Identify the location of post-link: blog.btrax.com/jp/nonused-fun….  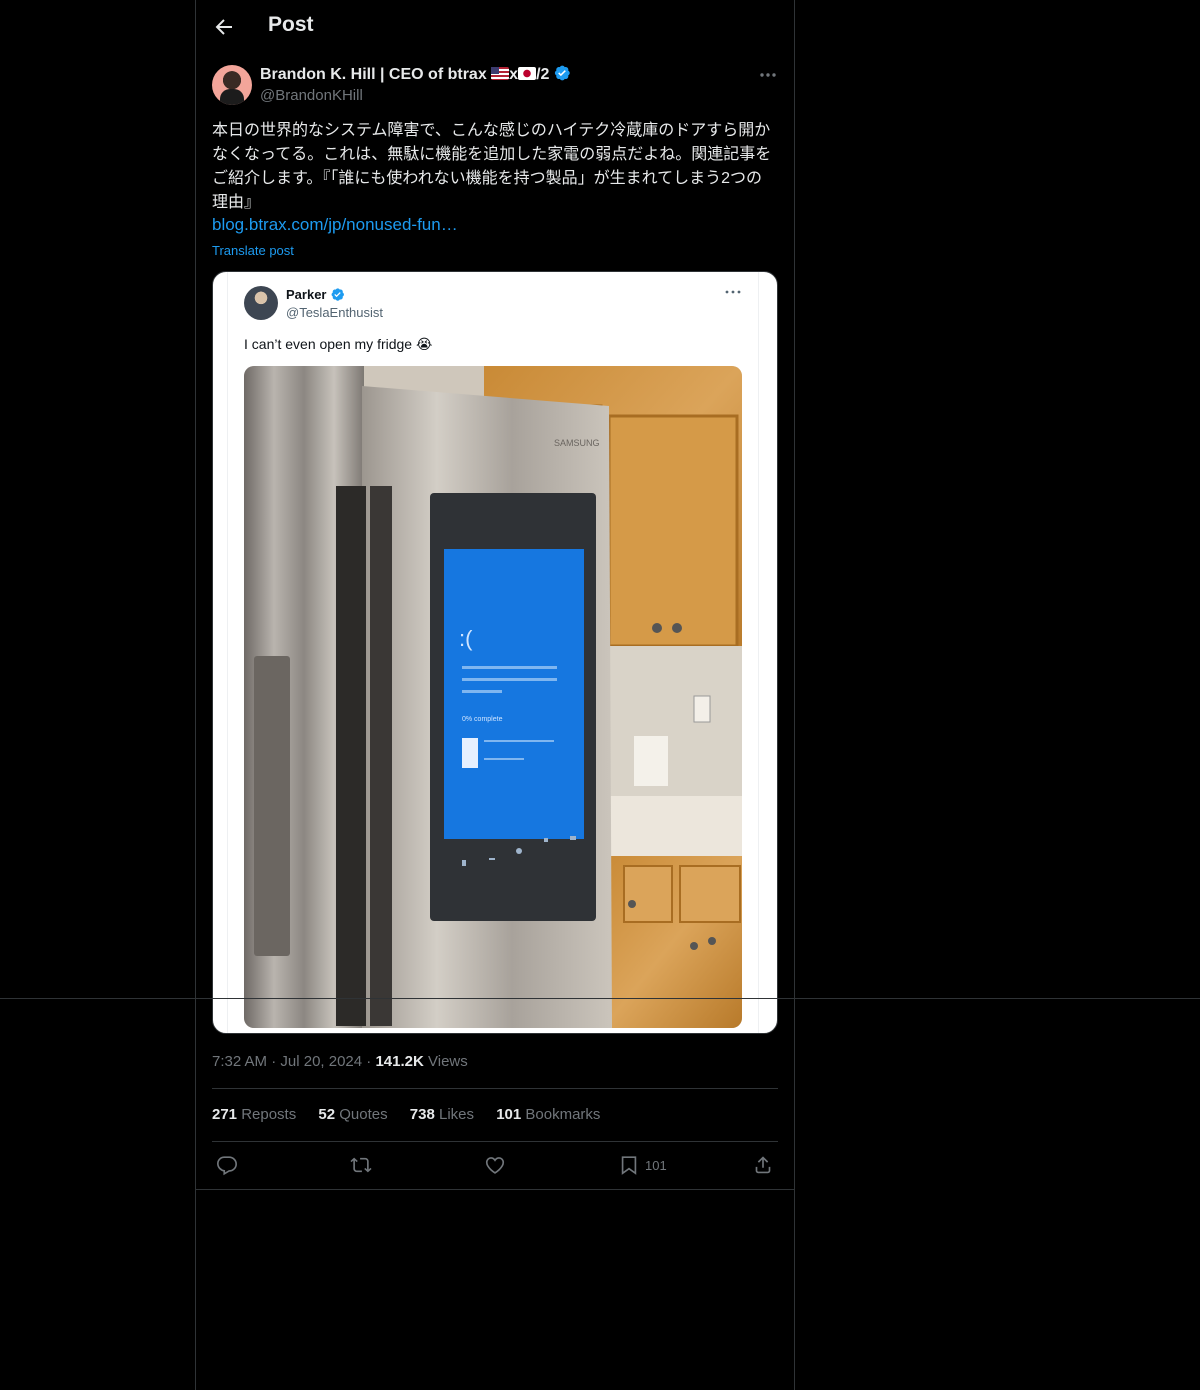
(335, 225).